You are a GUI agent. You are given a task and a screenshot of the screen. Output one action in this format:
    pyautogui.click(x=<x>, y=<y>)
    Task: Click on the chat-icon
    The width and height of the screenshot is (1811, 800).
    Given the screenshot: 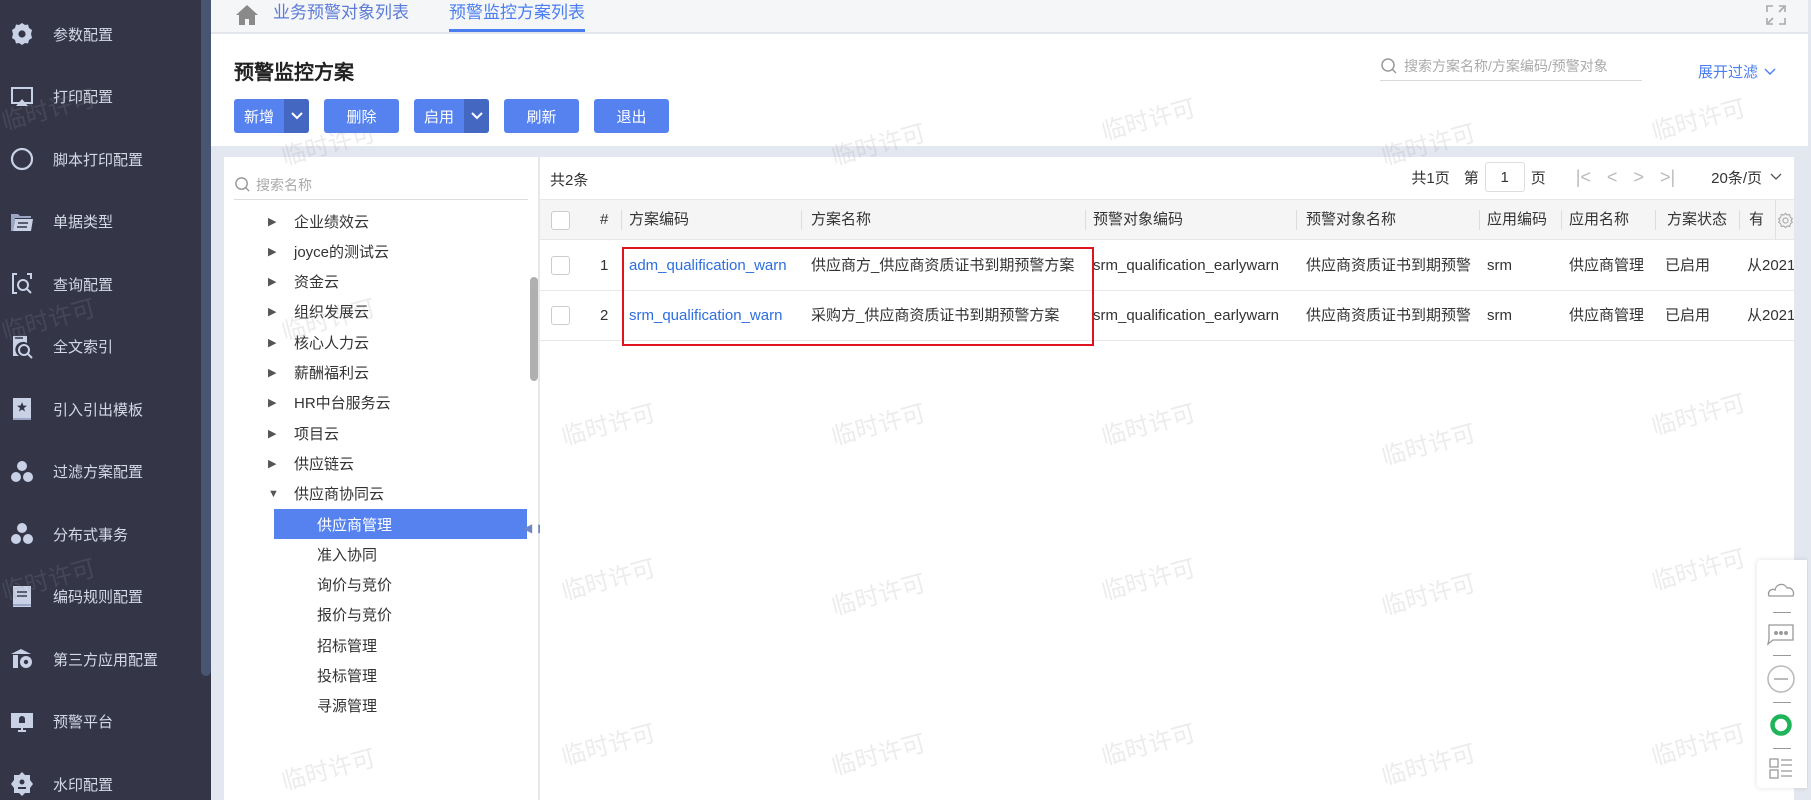 What is the action you would take?
    pyautogui.click(x=1781, y=635)
    